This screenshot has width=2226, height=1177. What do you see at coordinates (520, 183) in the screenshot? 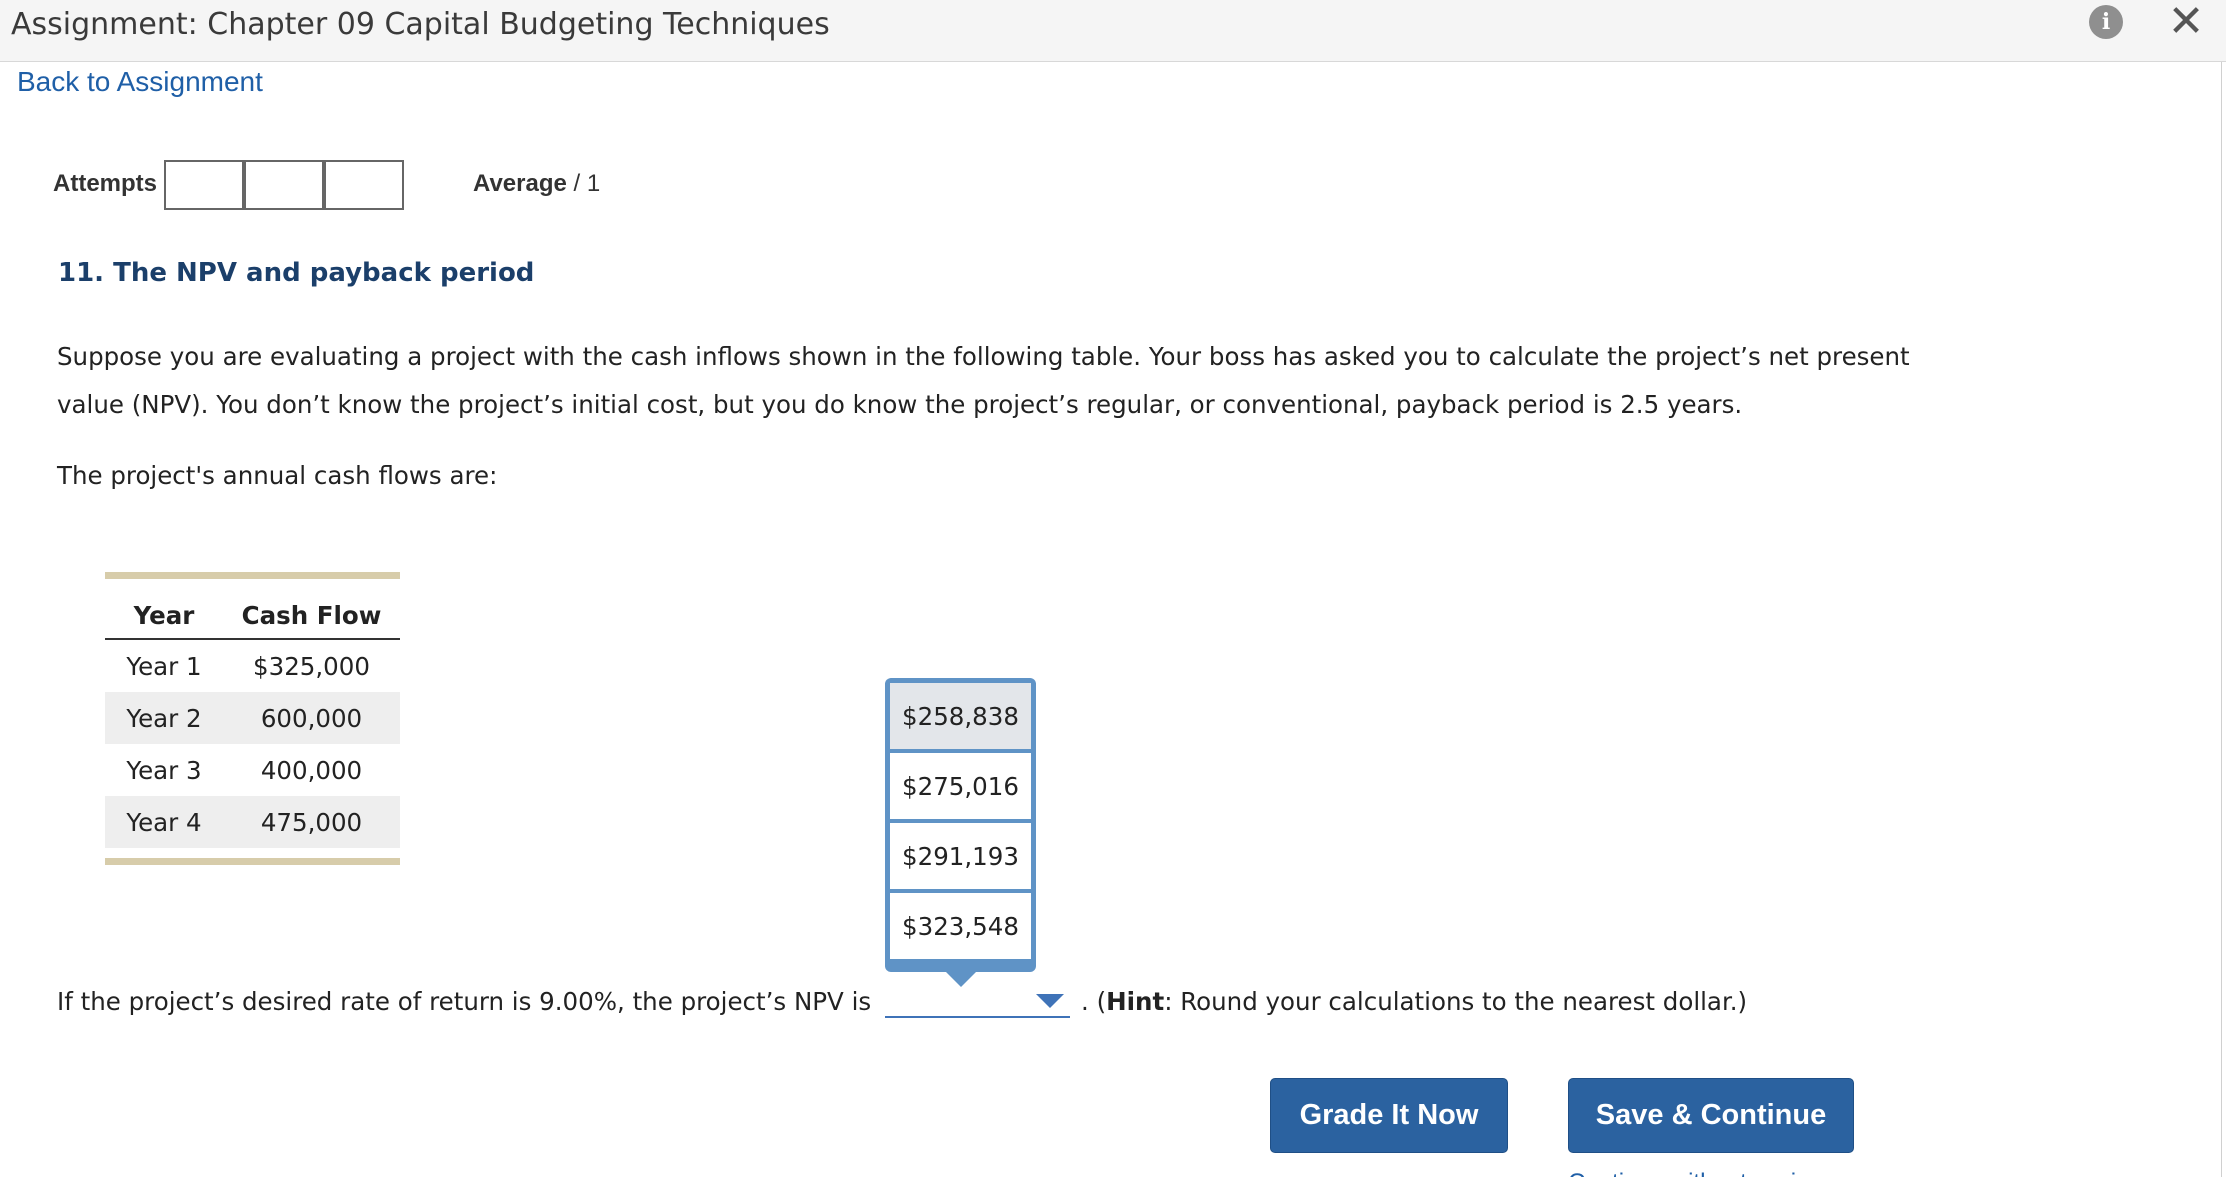
I see `average-label: Average` at bounding box center [520, 183].